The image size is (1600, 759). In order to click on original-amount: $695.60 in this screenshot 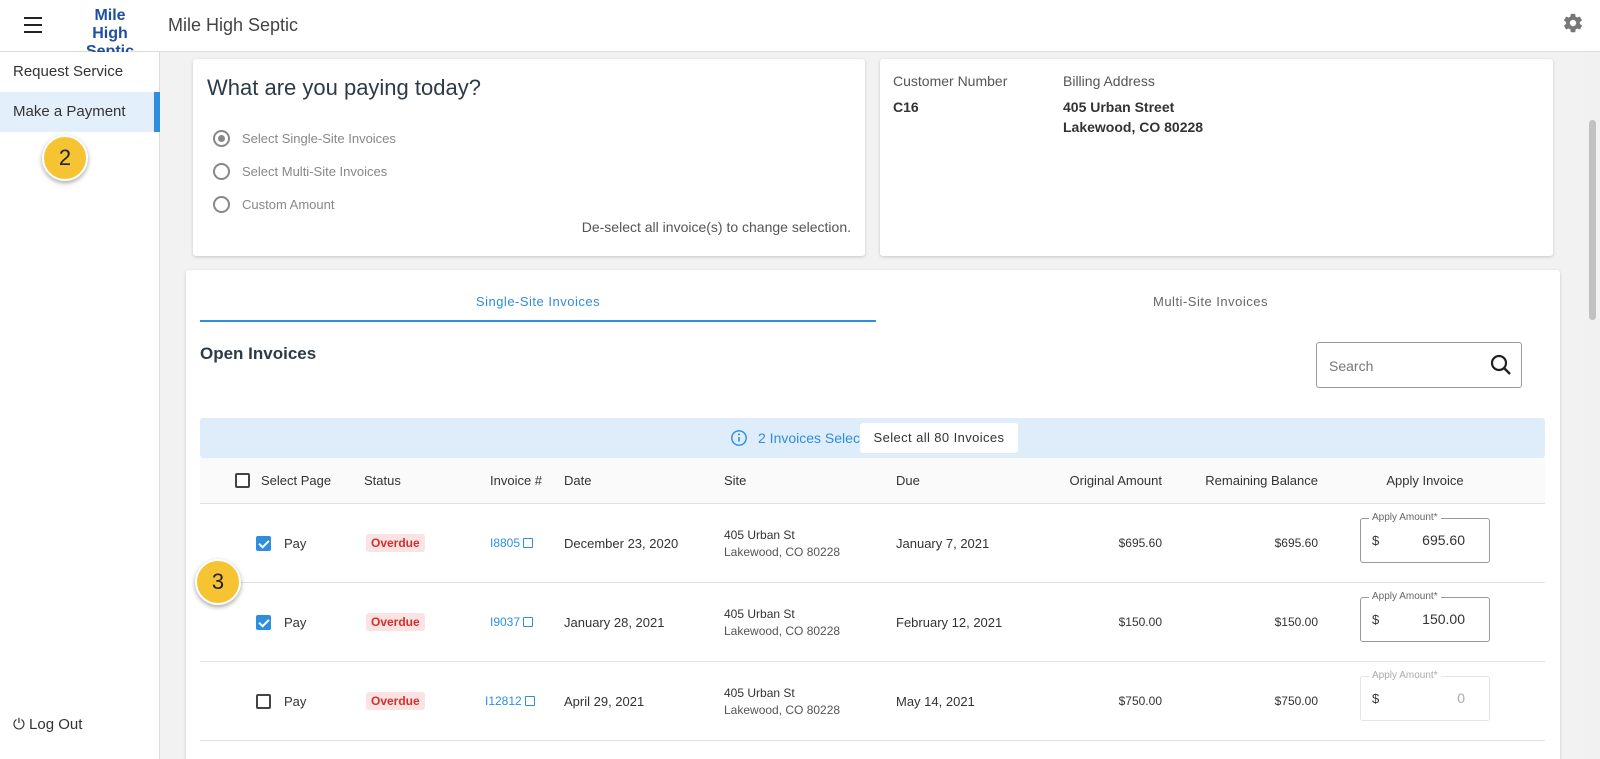, I will do `click(1140, 543)`.